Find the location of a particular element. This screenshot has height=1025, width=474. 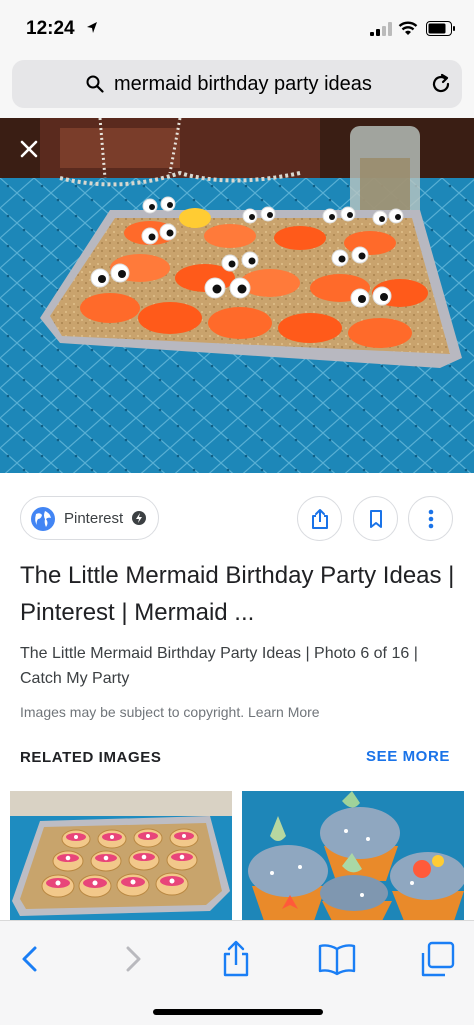

browser-bottom-toolbar is located at coordinates (237, 972).